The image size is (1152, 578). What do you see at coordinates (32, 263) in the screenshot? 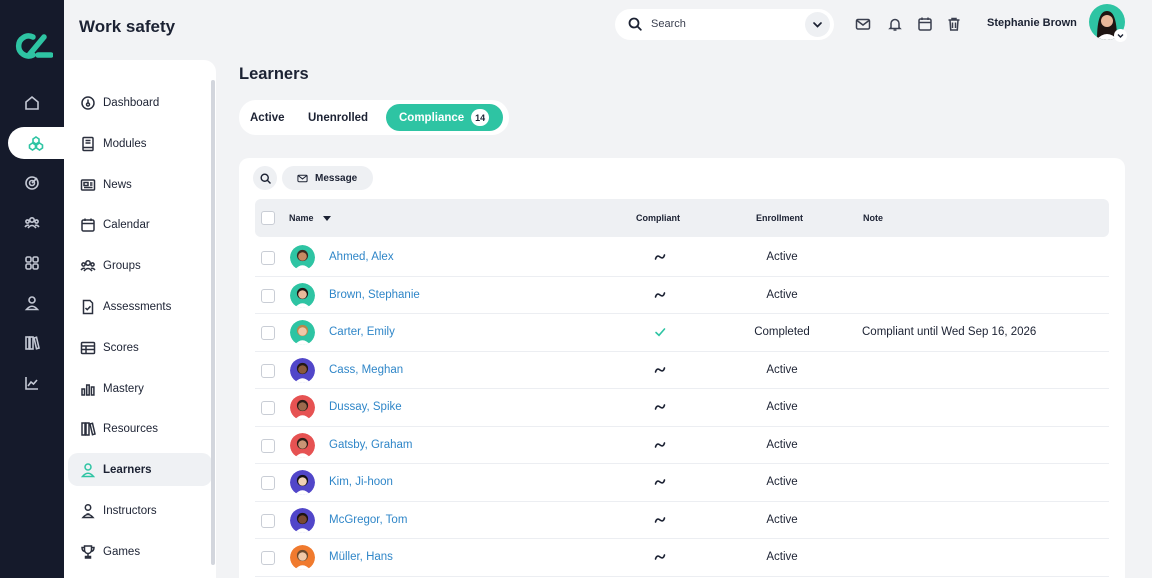
I see `rail-grid-icon` at bounding box center [32, 263].